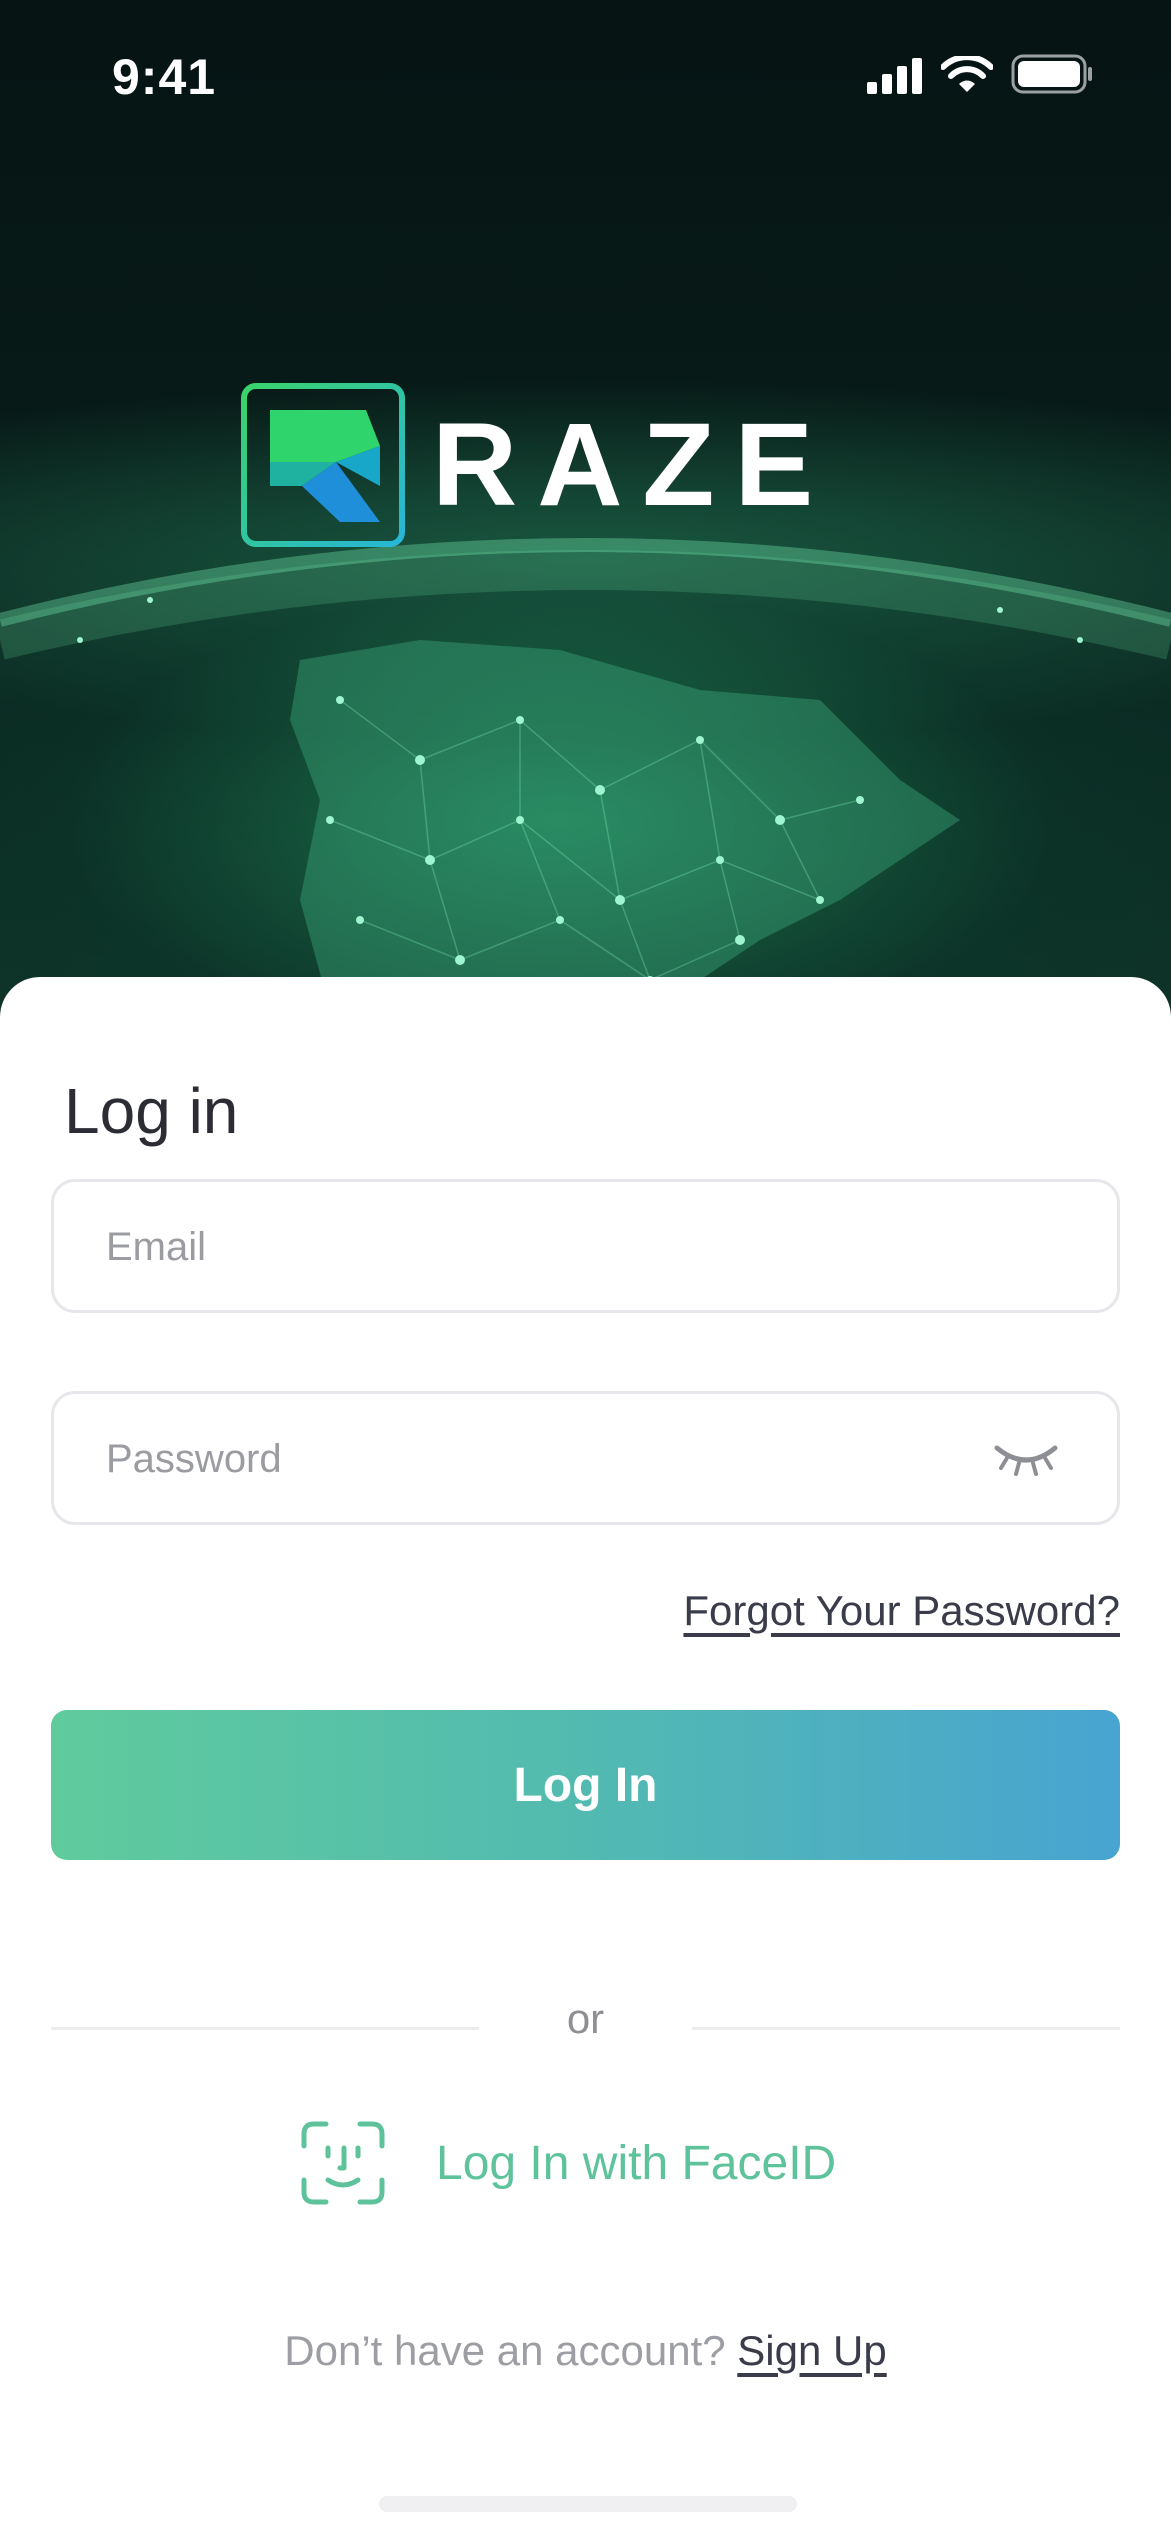  What do you see at coordinates (901, 1611) in the screenshot?
I see `forgot-password-link: Forgot Your Password?` at bounding box center [901, 1611].